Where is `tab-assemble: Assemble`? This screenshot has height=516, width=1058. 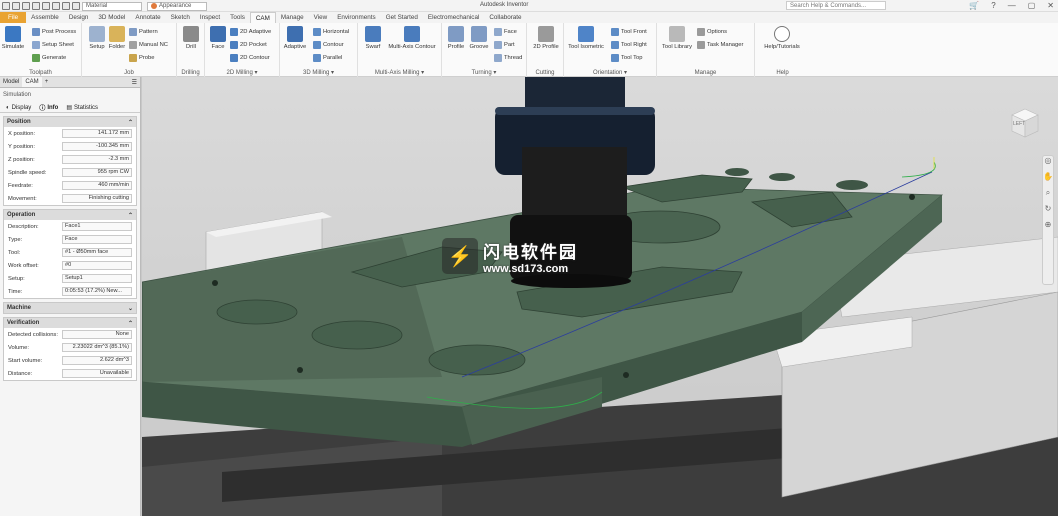
tab-assemble: Assemble is located at coordinates (45, 17).